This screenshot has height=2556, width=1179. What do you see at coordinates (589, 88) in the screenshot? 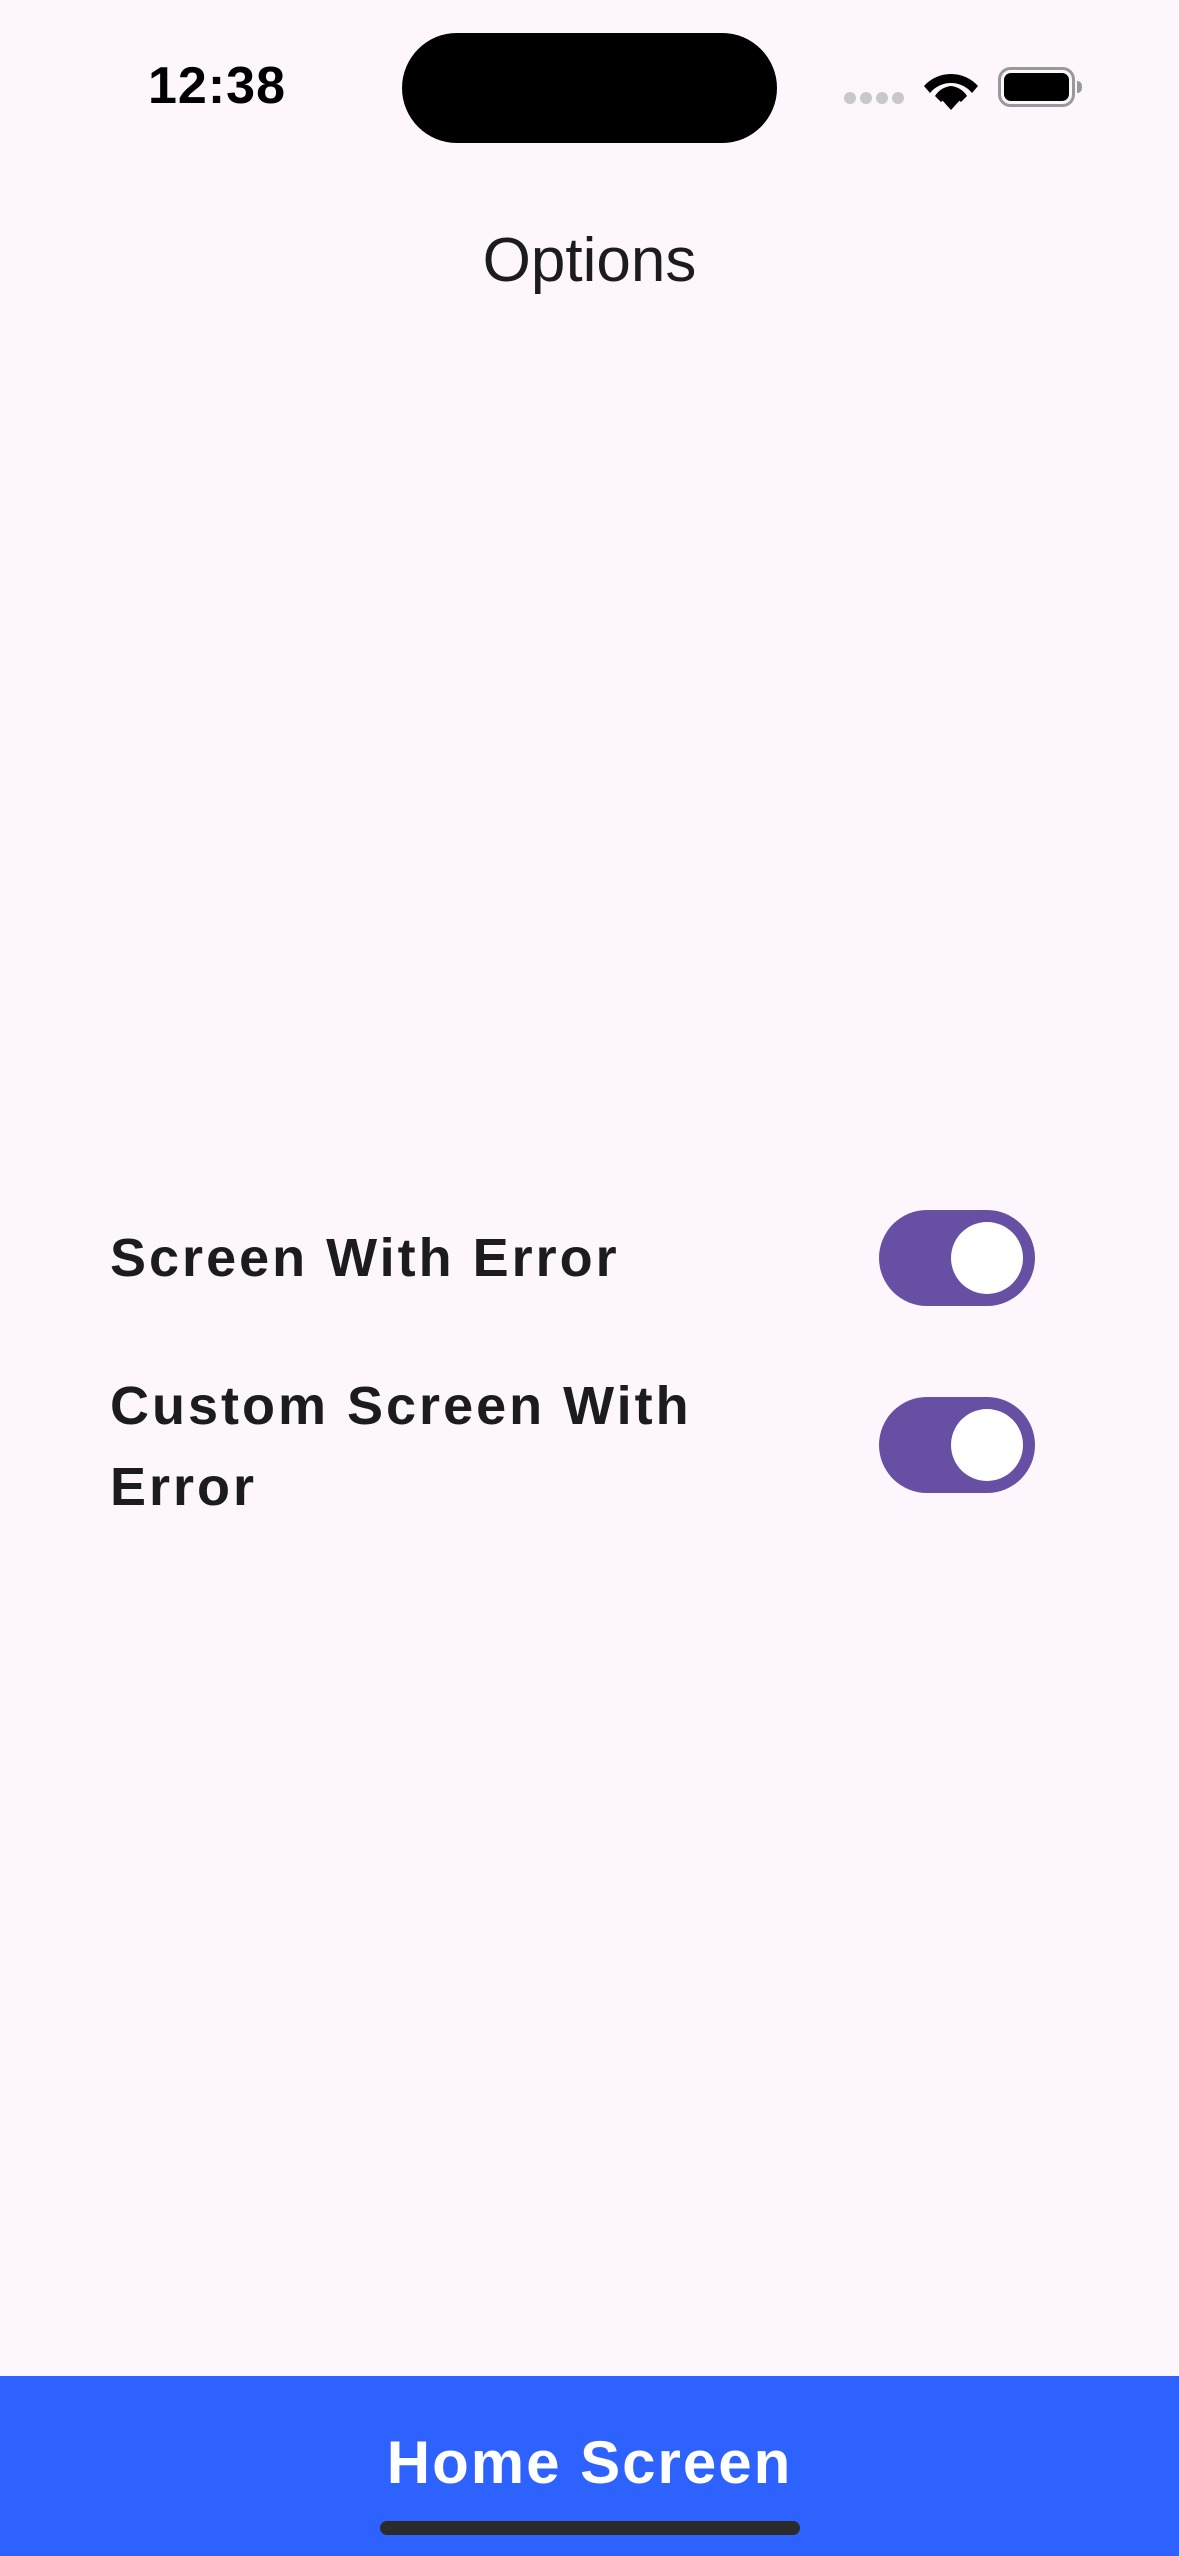
I see `dynamic-island` at bounding box center [589, 88].